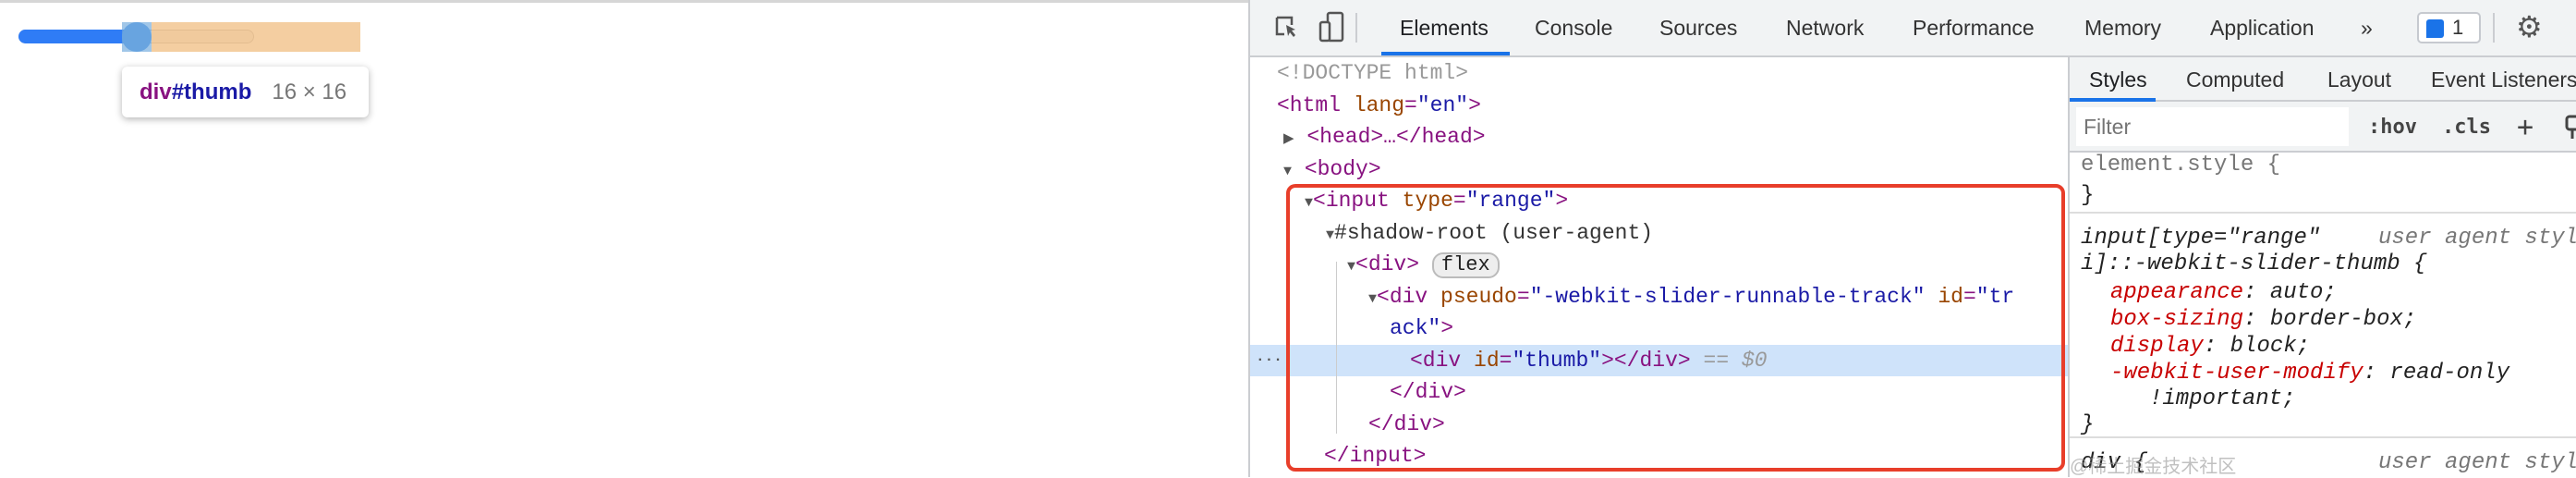 This screenshot has height=478, width=2576. What do you see at coordinates (624, 1) in the screenshot?
I see `page-top-border` at bounding box center [624, 1].